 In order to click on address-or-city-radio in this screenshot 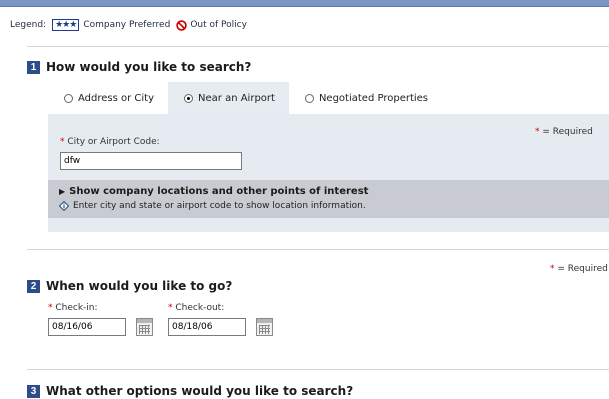, I will do `click(68, 98)`.